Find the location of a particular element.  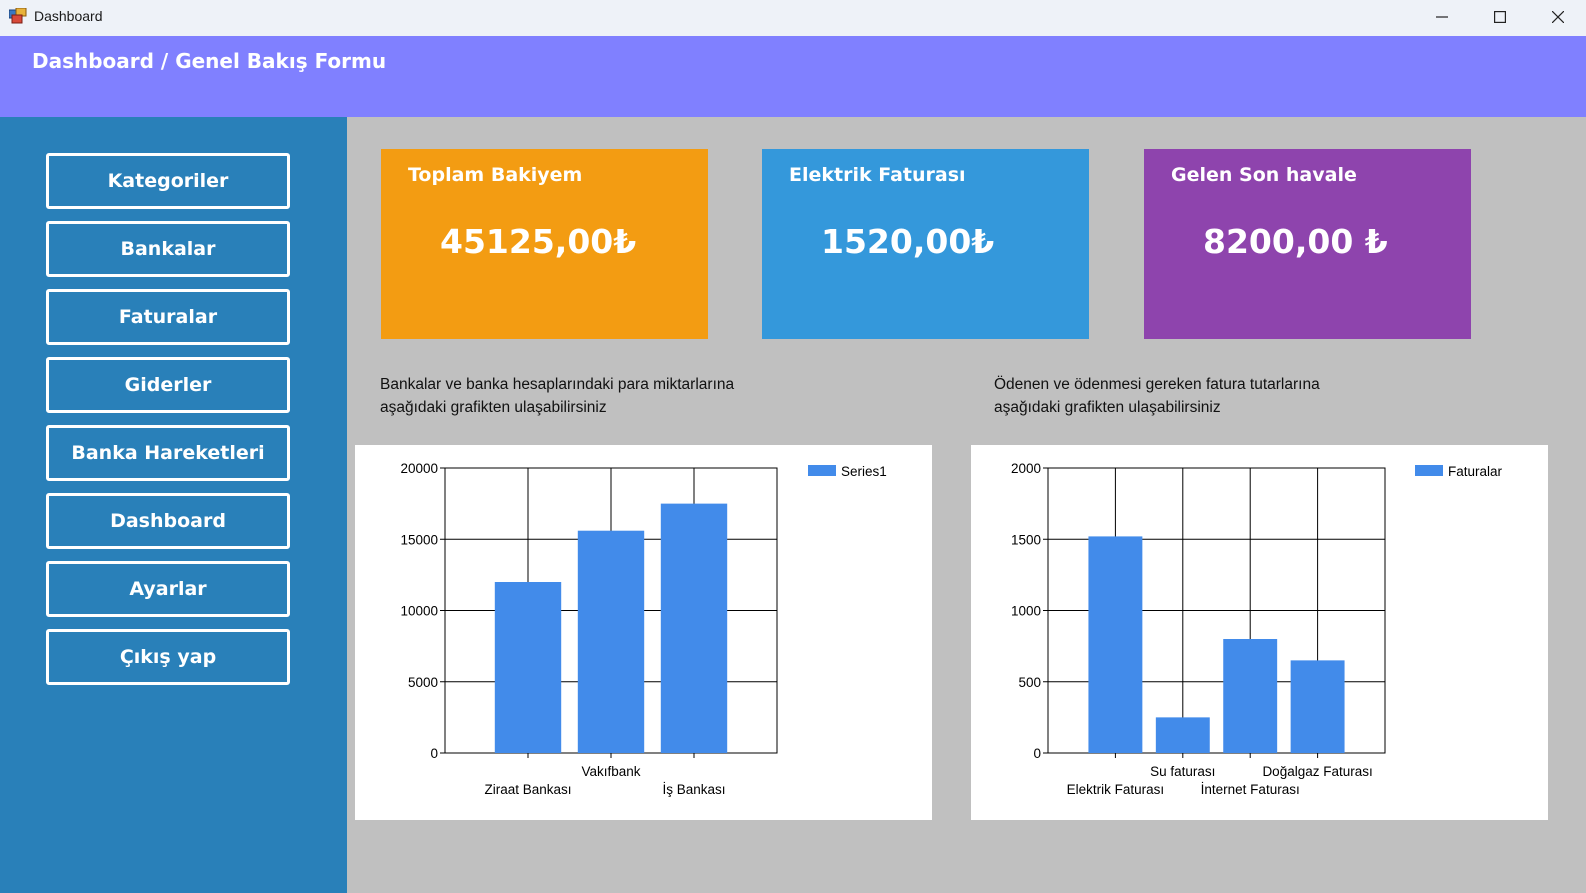

bills-chart-ytick-label: 500 is located at coordinates (1029, 682).